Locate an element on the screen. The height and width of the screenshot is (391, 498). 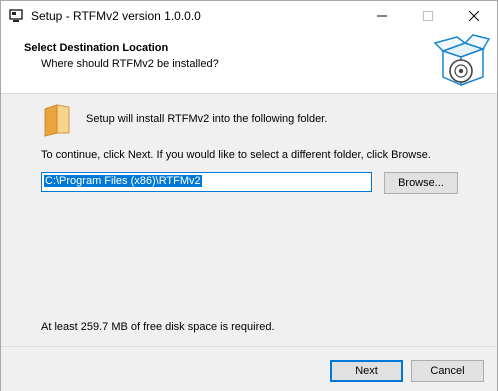
folder-icon is located at coordinates (58, 120).